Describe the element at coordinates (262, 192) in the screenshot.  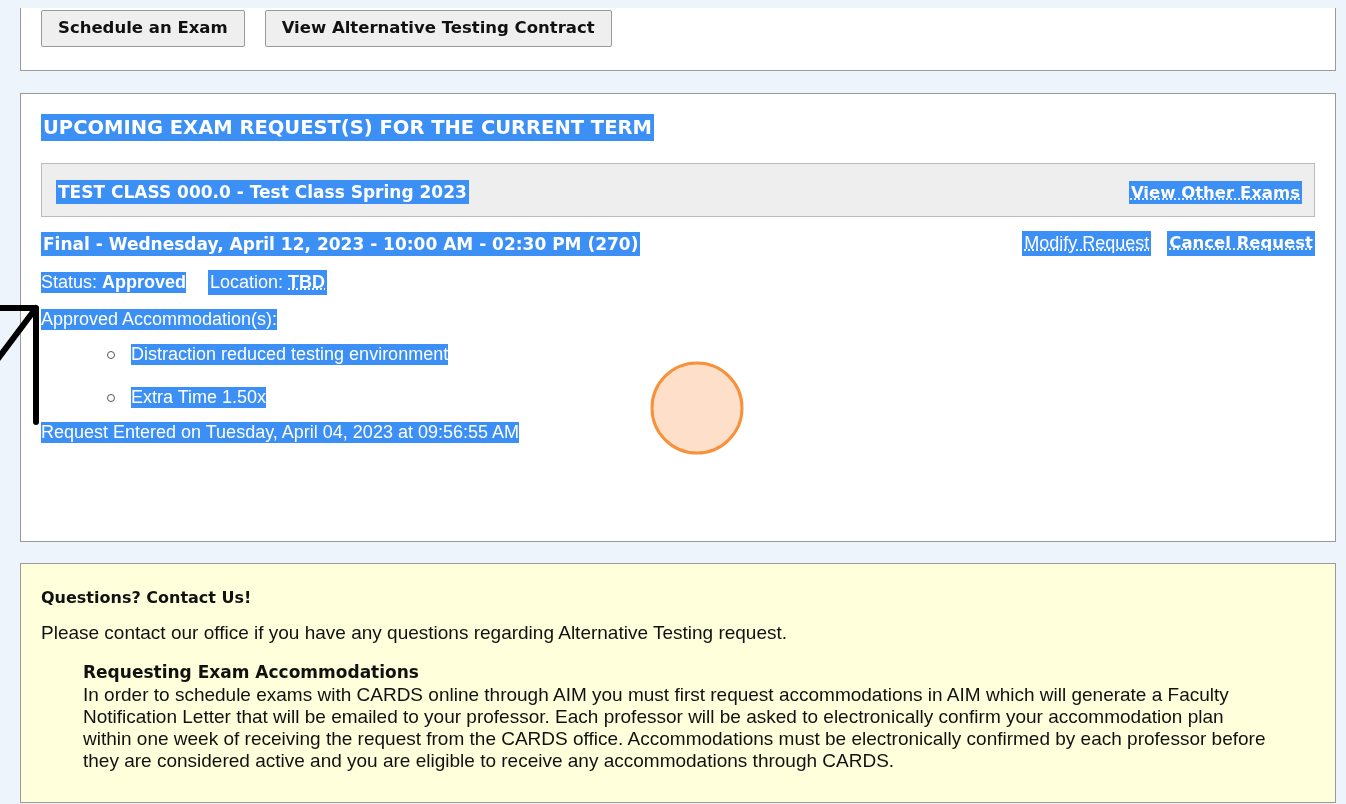
I see `class-title: TEST CLASS 000.0 - Test Class Spring 2023` at that location.